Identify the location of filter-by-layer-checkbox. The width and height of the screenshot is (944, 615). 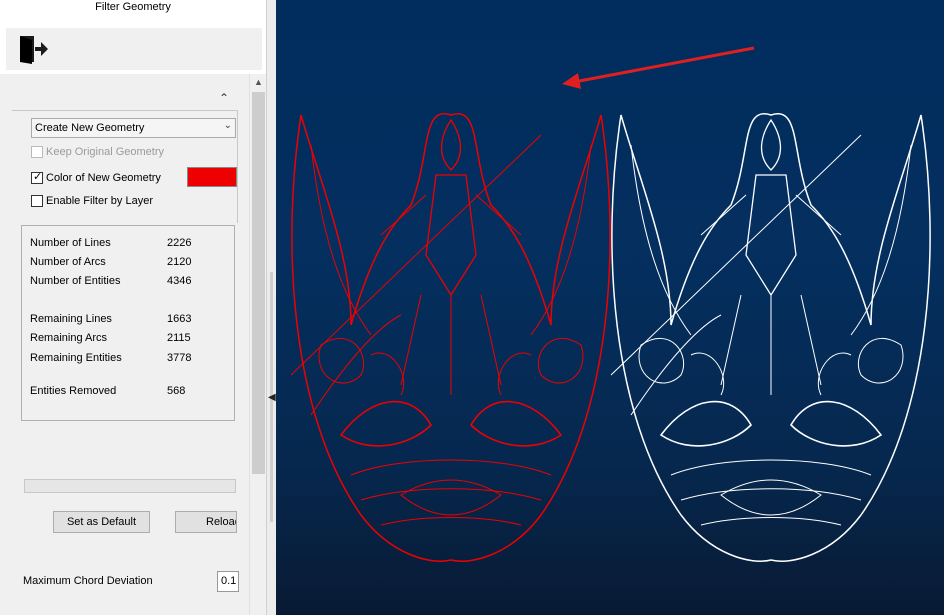
(37, 201).